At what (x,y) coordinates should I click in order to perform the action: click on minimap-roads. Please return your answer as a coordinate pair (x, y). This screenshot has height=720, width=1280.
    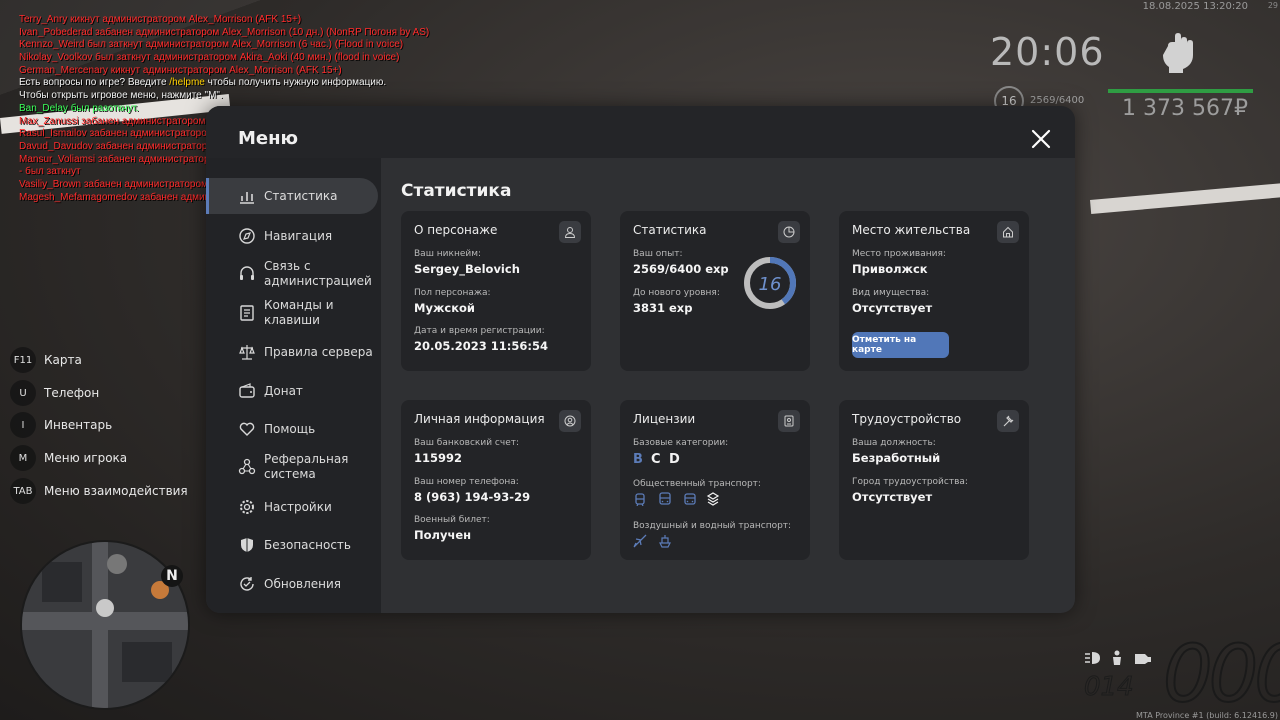
    Looking at the image, I should click on (105, 625).